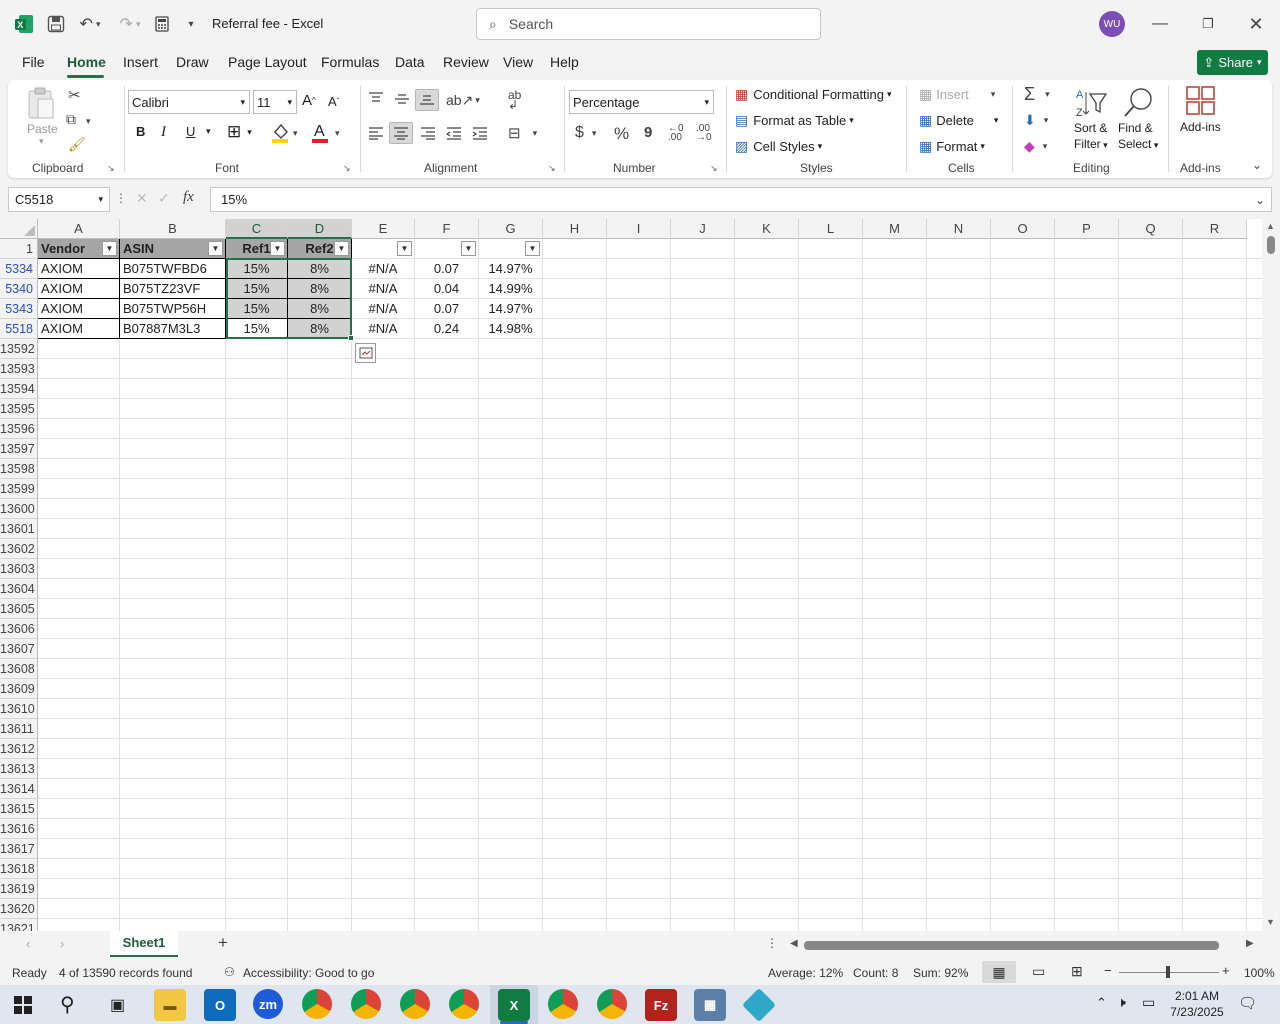 This screenshot has height=1024, width=1280. Describe the element at coordinates (958, 120) in the screenshot. I see `delete-cells-button: ▦ Delete ▾` at that location.